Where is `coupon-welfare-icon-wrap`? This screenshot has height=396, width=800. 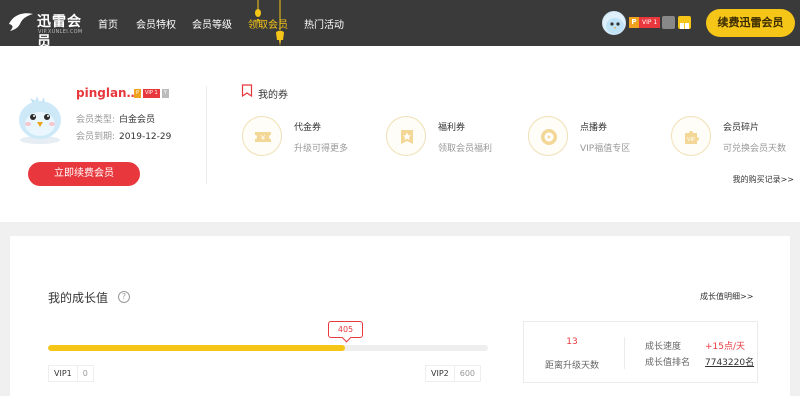
coupon-welfare-icon-wrap is located at coordinates (406, 136).